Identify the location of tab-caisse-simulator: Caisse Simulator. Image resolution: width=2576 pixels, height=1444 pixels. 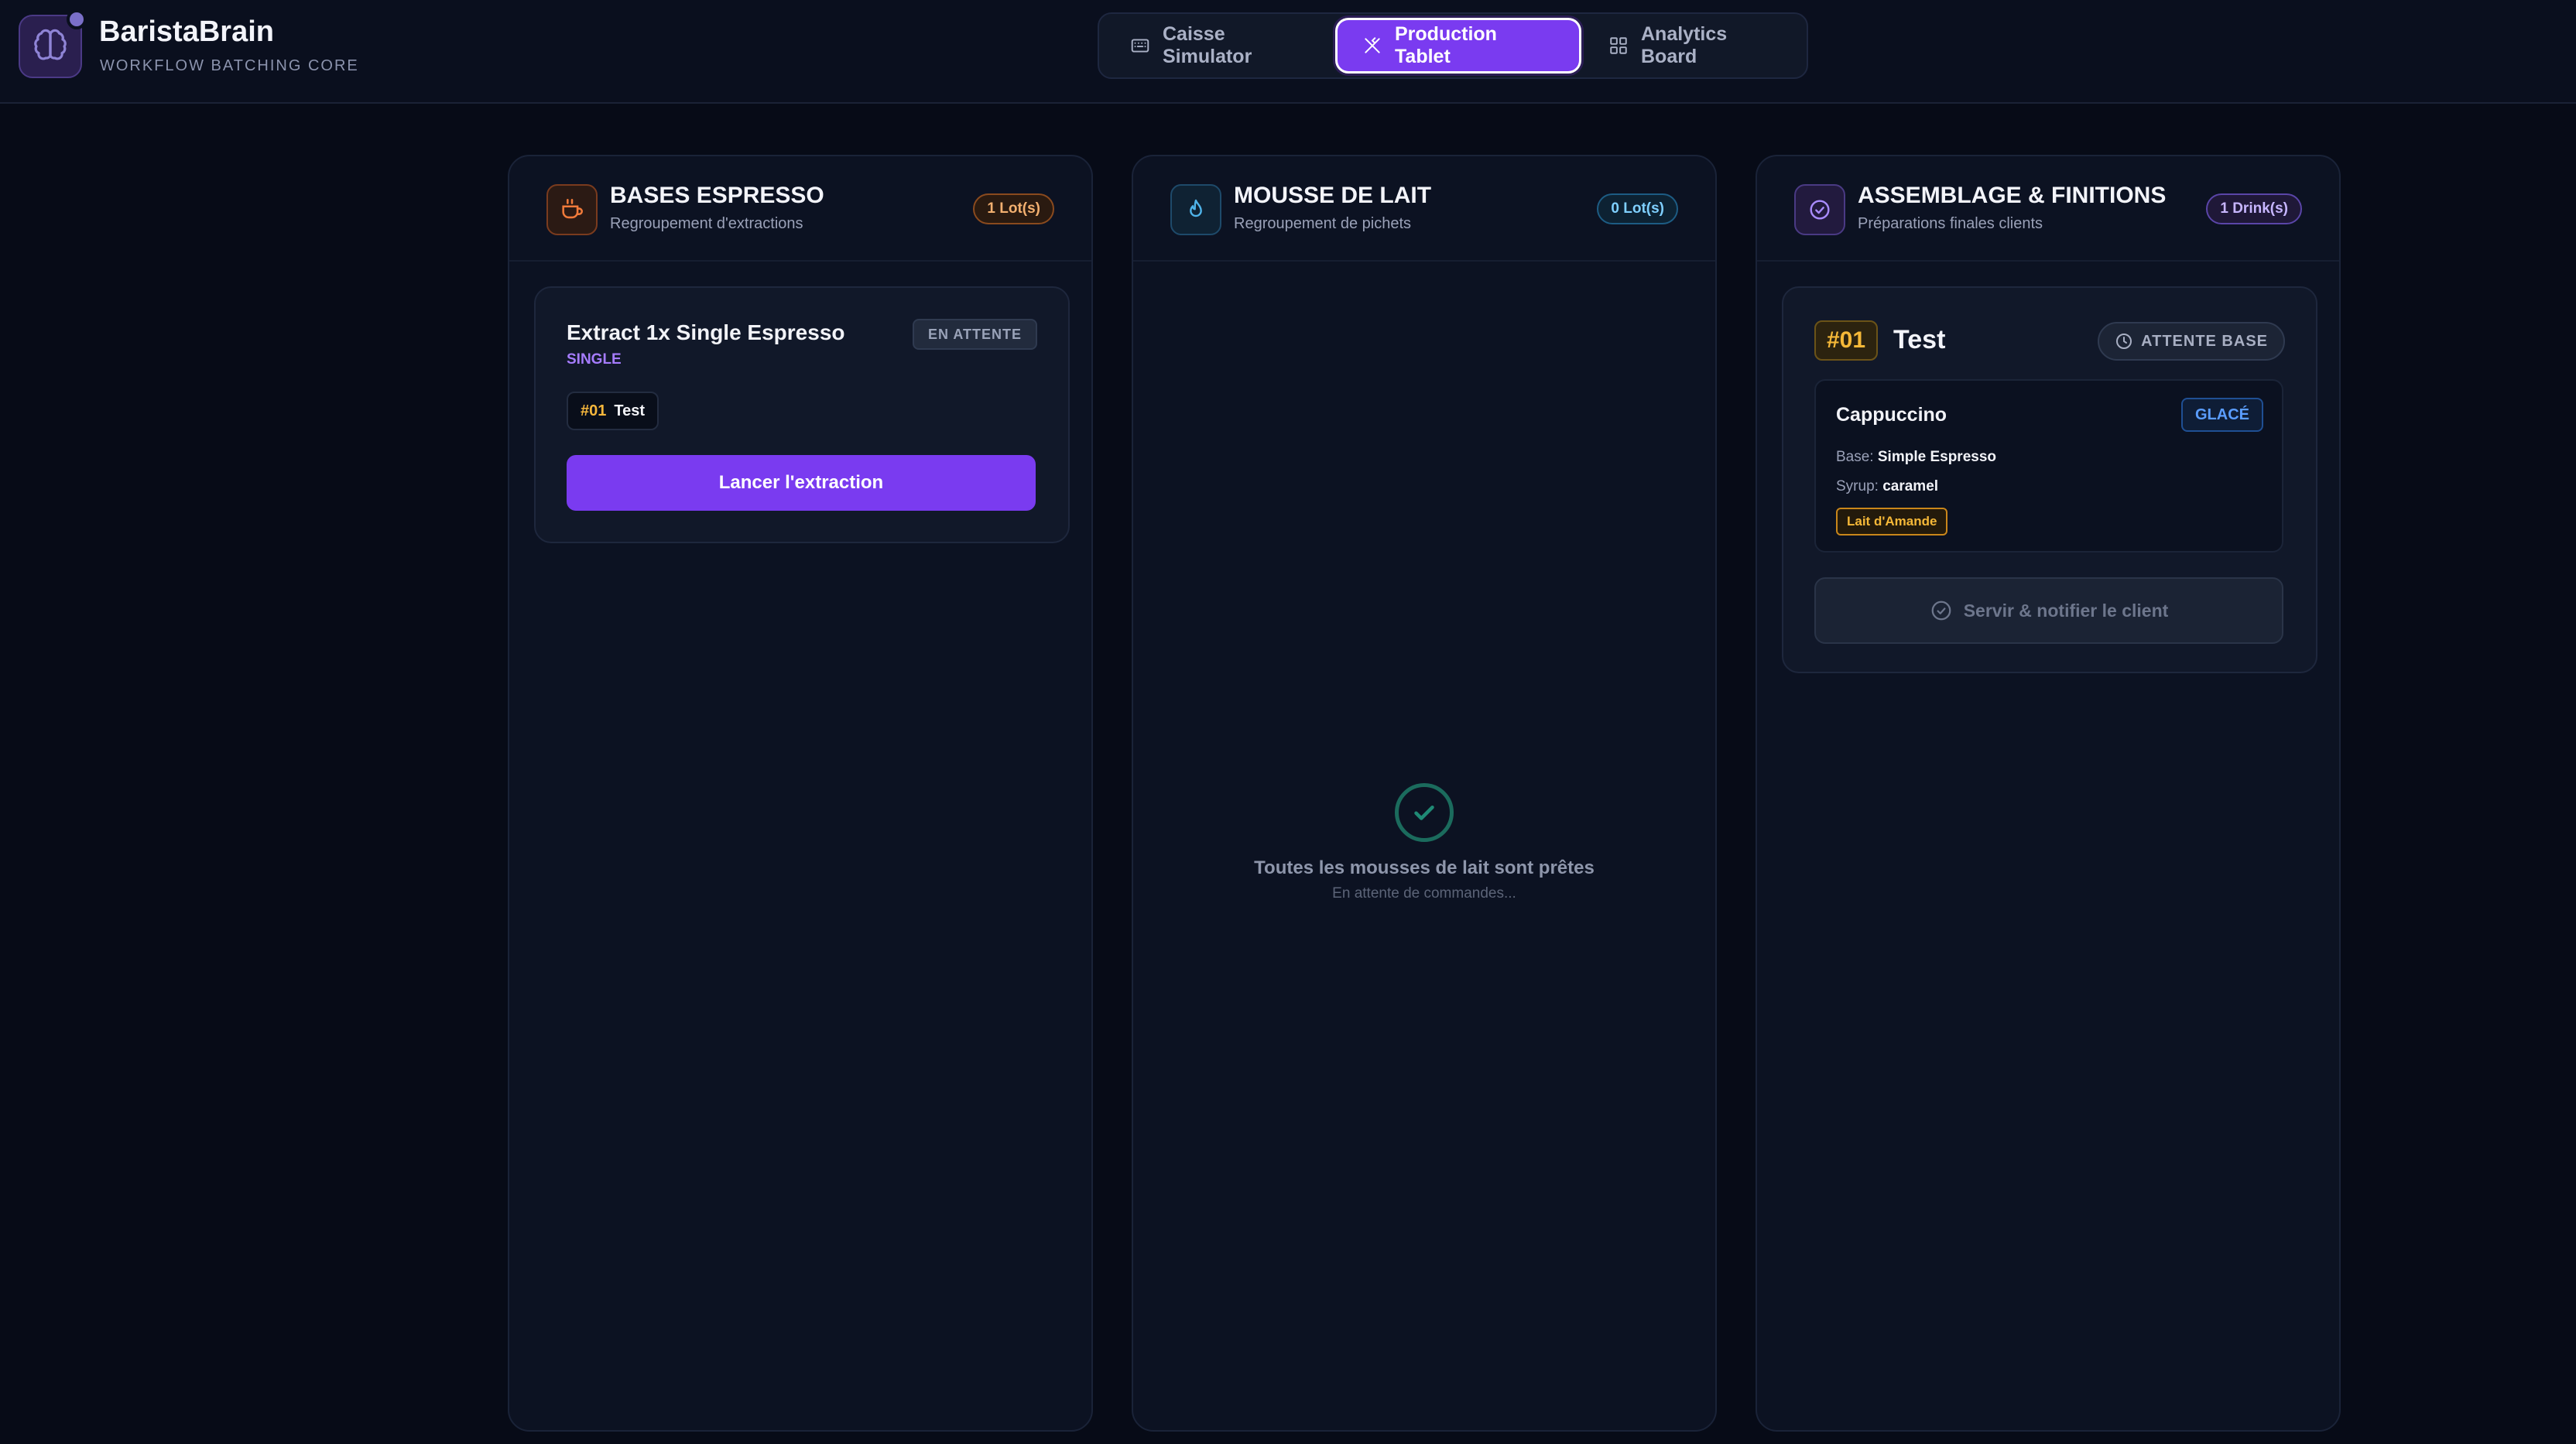
(1220, 45).